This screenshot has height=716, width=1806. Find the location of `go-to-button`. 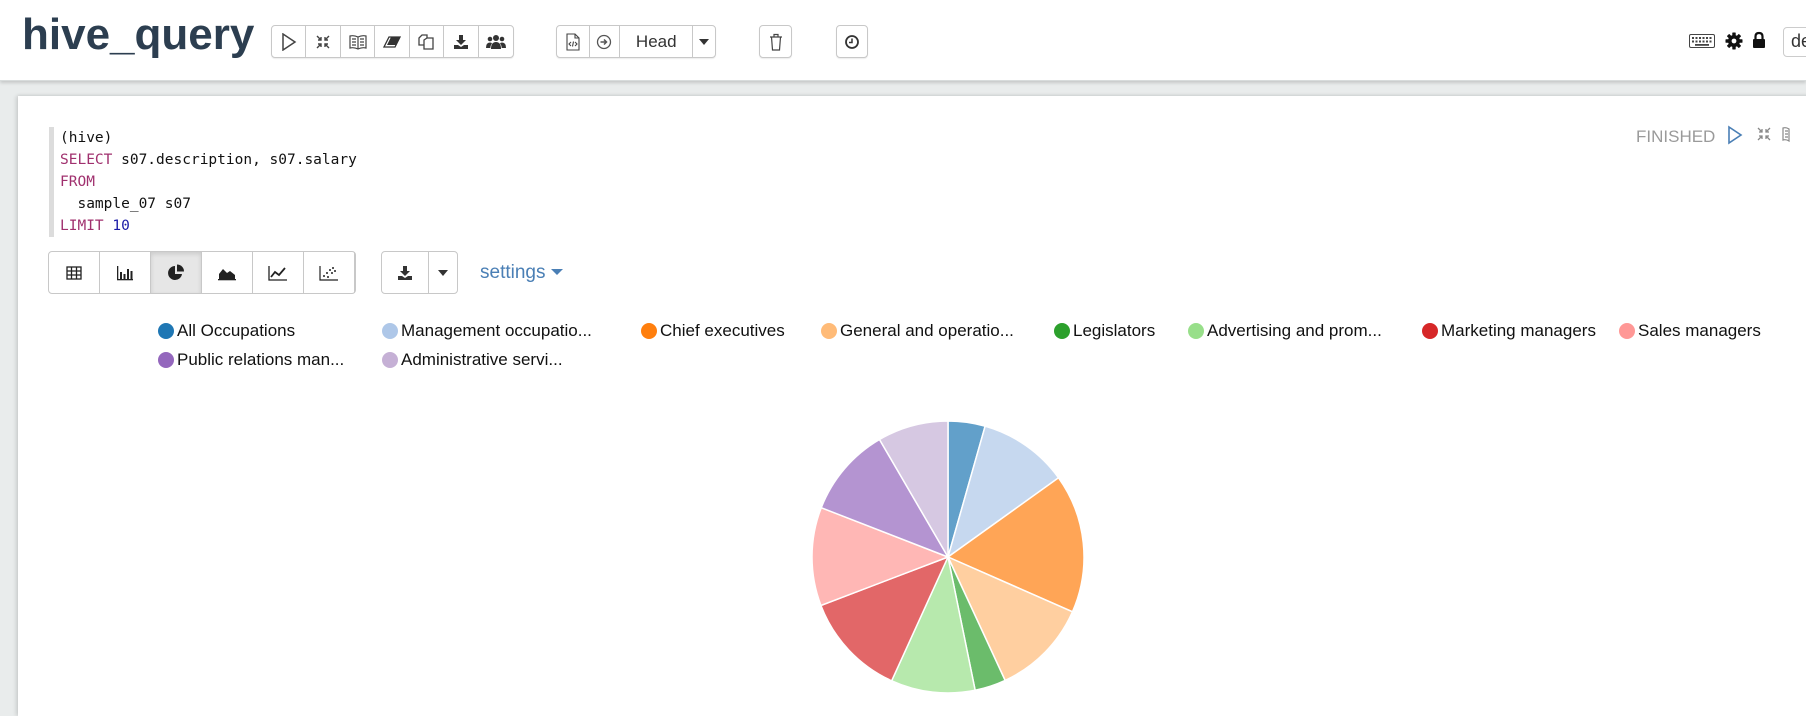

go-to-button is located at coordinates (605, 41).